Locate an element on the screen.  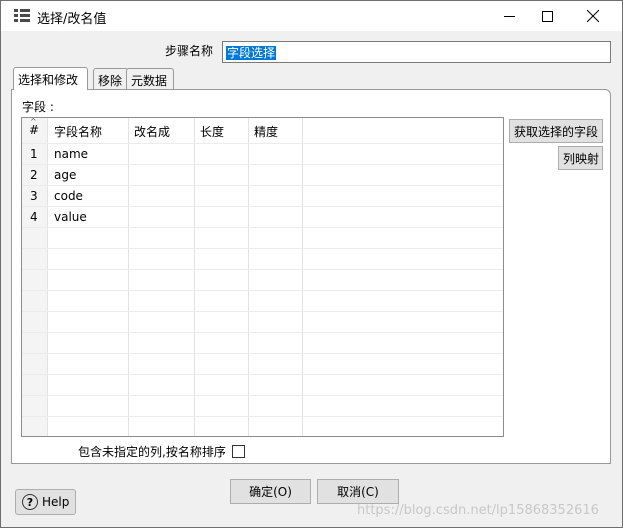
tab-remove: 移除 is located at coordinates (111, 78).